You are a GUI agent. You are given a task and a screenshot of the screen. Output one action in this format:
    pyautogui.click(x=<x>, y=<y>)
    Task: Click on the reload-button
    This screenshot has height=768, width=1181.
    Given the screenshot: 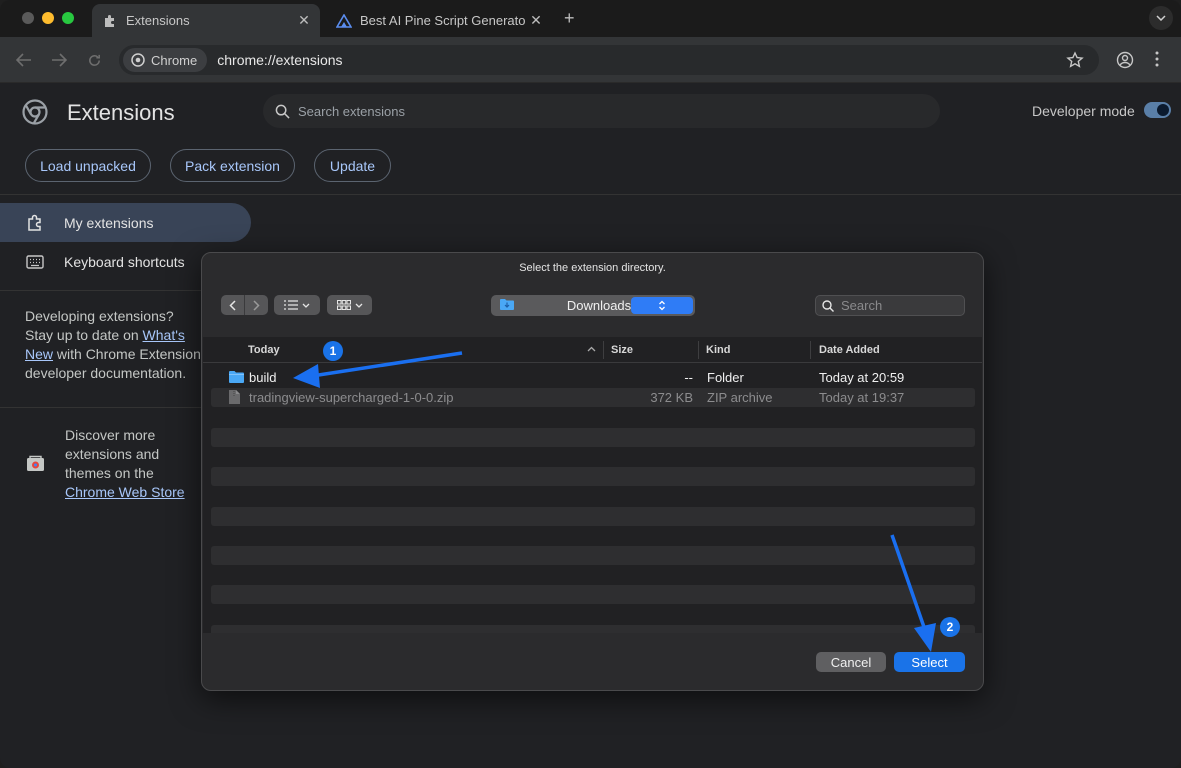 What is the action you would take?
    pyautogui.click(x=94, y=60)
    